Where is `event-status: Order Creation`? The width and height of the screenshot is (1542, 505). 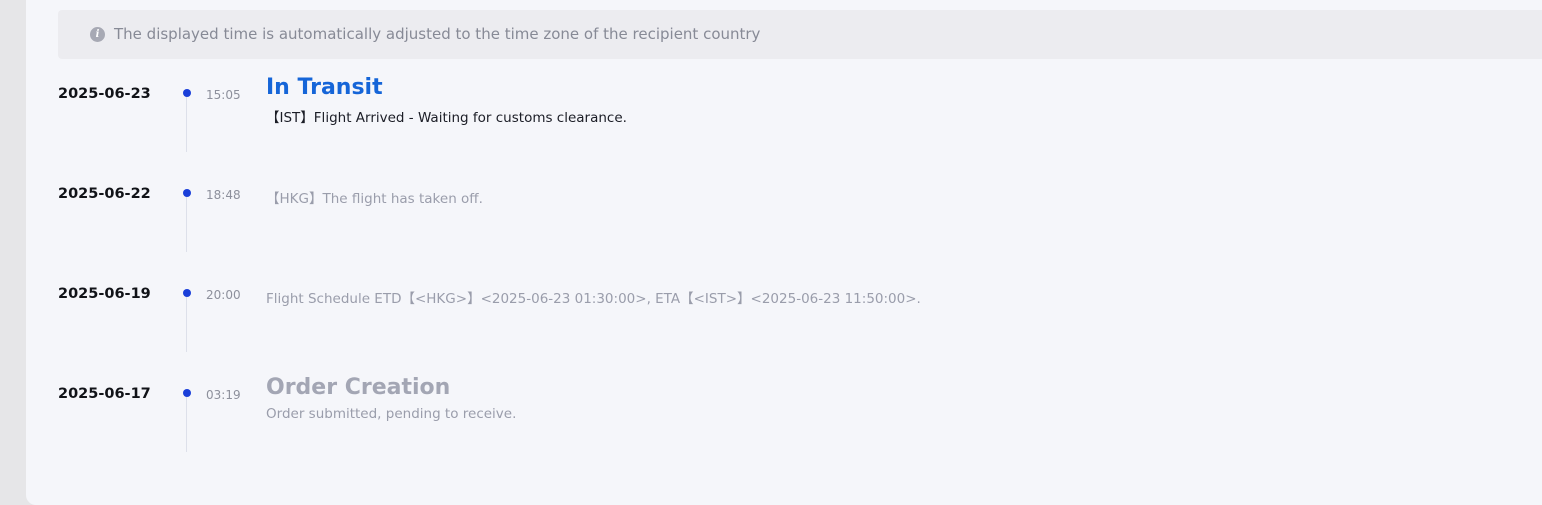 event-status: Order Creation is located at coordinates (358, 387).